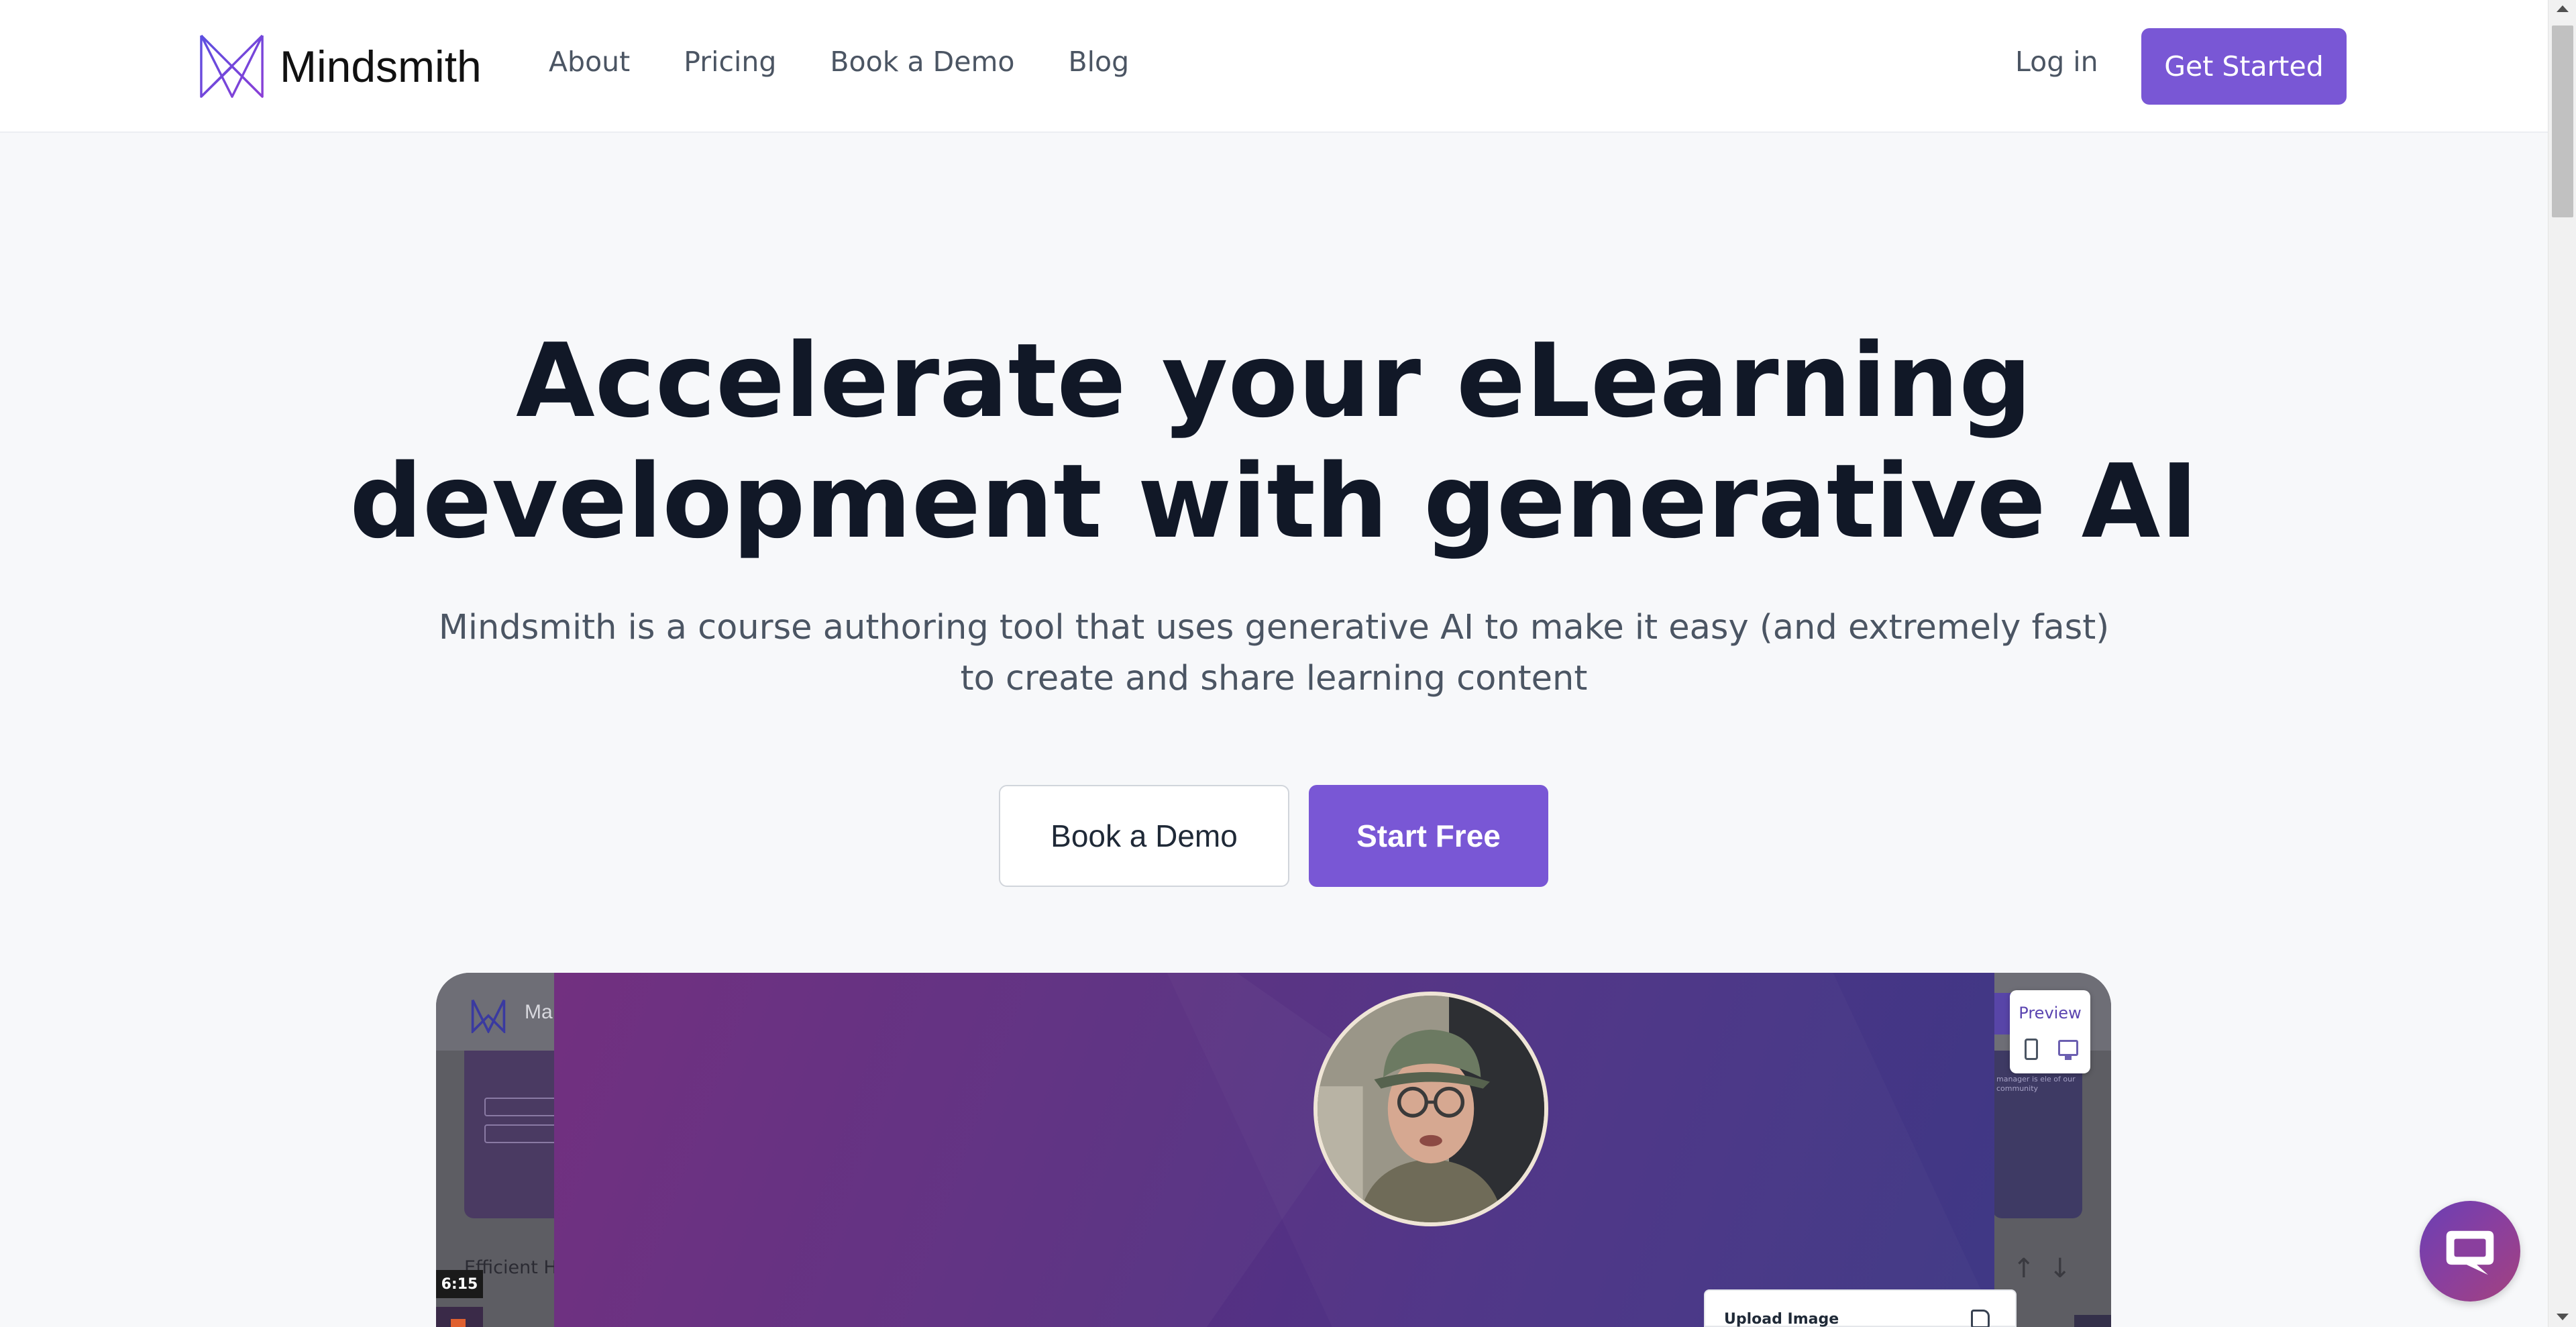 The image size is (2576, 1327). What do you see at coordinates (730, 62) in the screenshot?
I see `nav-link-pricing: Pricing` at bounding box center [730, 62].